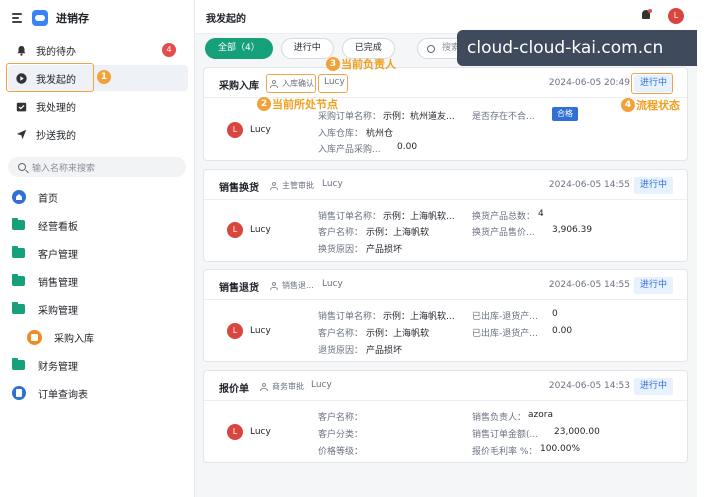 The height and width of the screenshot is (497, 724). What do you see at coordinates (56, 52) in the screenshot?
I see `nav-label: 我的待办` at bounding box center [56, 52].